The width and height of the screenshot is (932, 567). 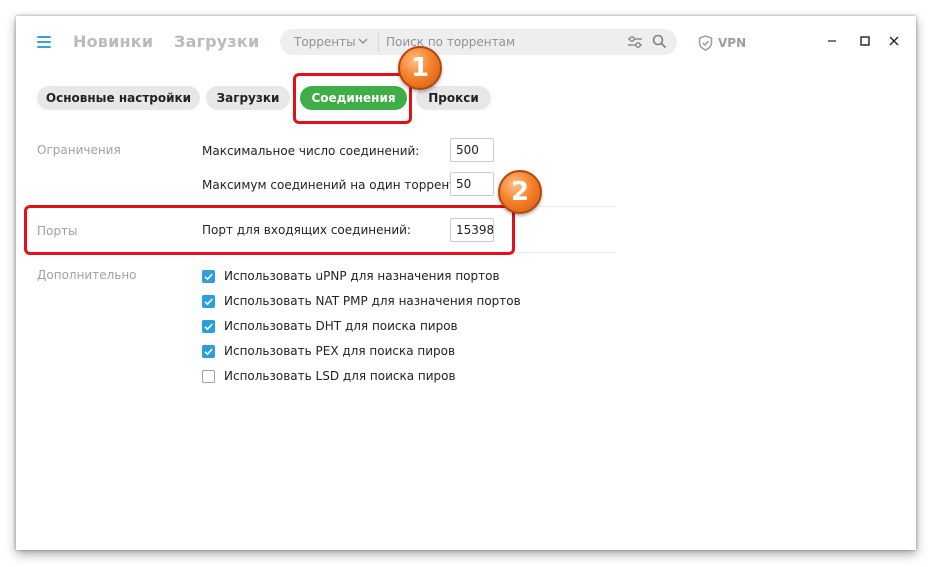 I want to click on search-category-select: Торренты, so click(x=325, y=42).